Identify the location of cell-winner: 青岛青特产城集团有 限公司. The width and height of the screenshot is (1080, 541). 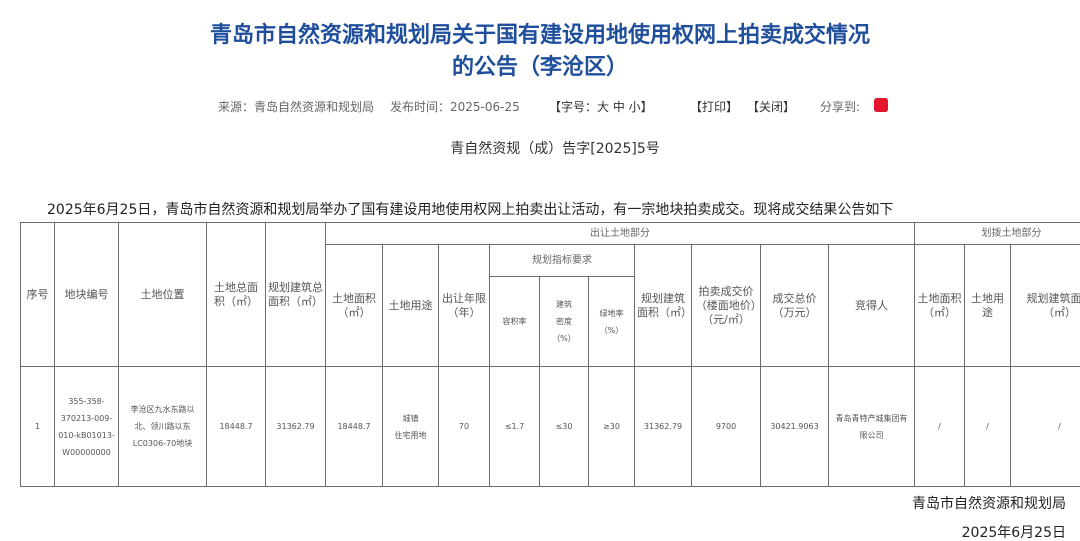
(871, 426).